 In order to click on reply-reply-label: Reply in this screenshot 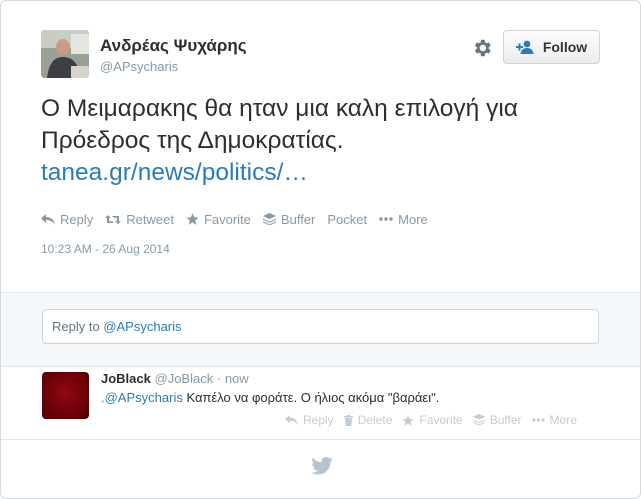, I will do `click(318, 420)`.